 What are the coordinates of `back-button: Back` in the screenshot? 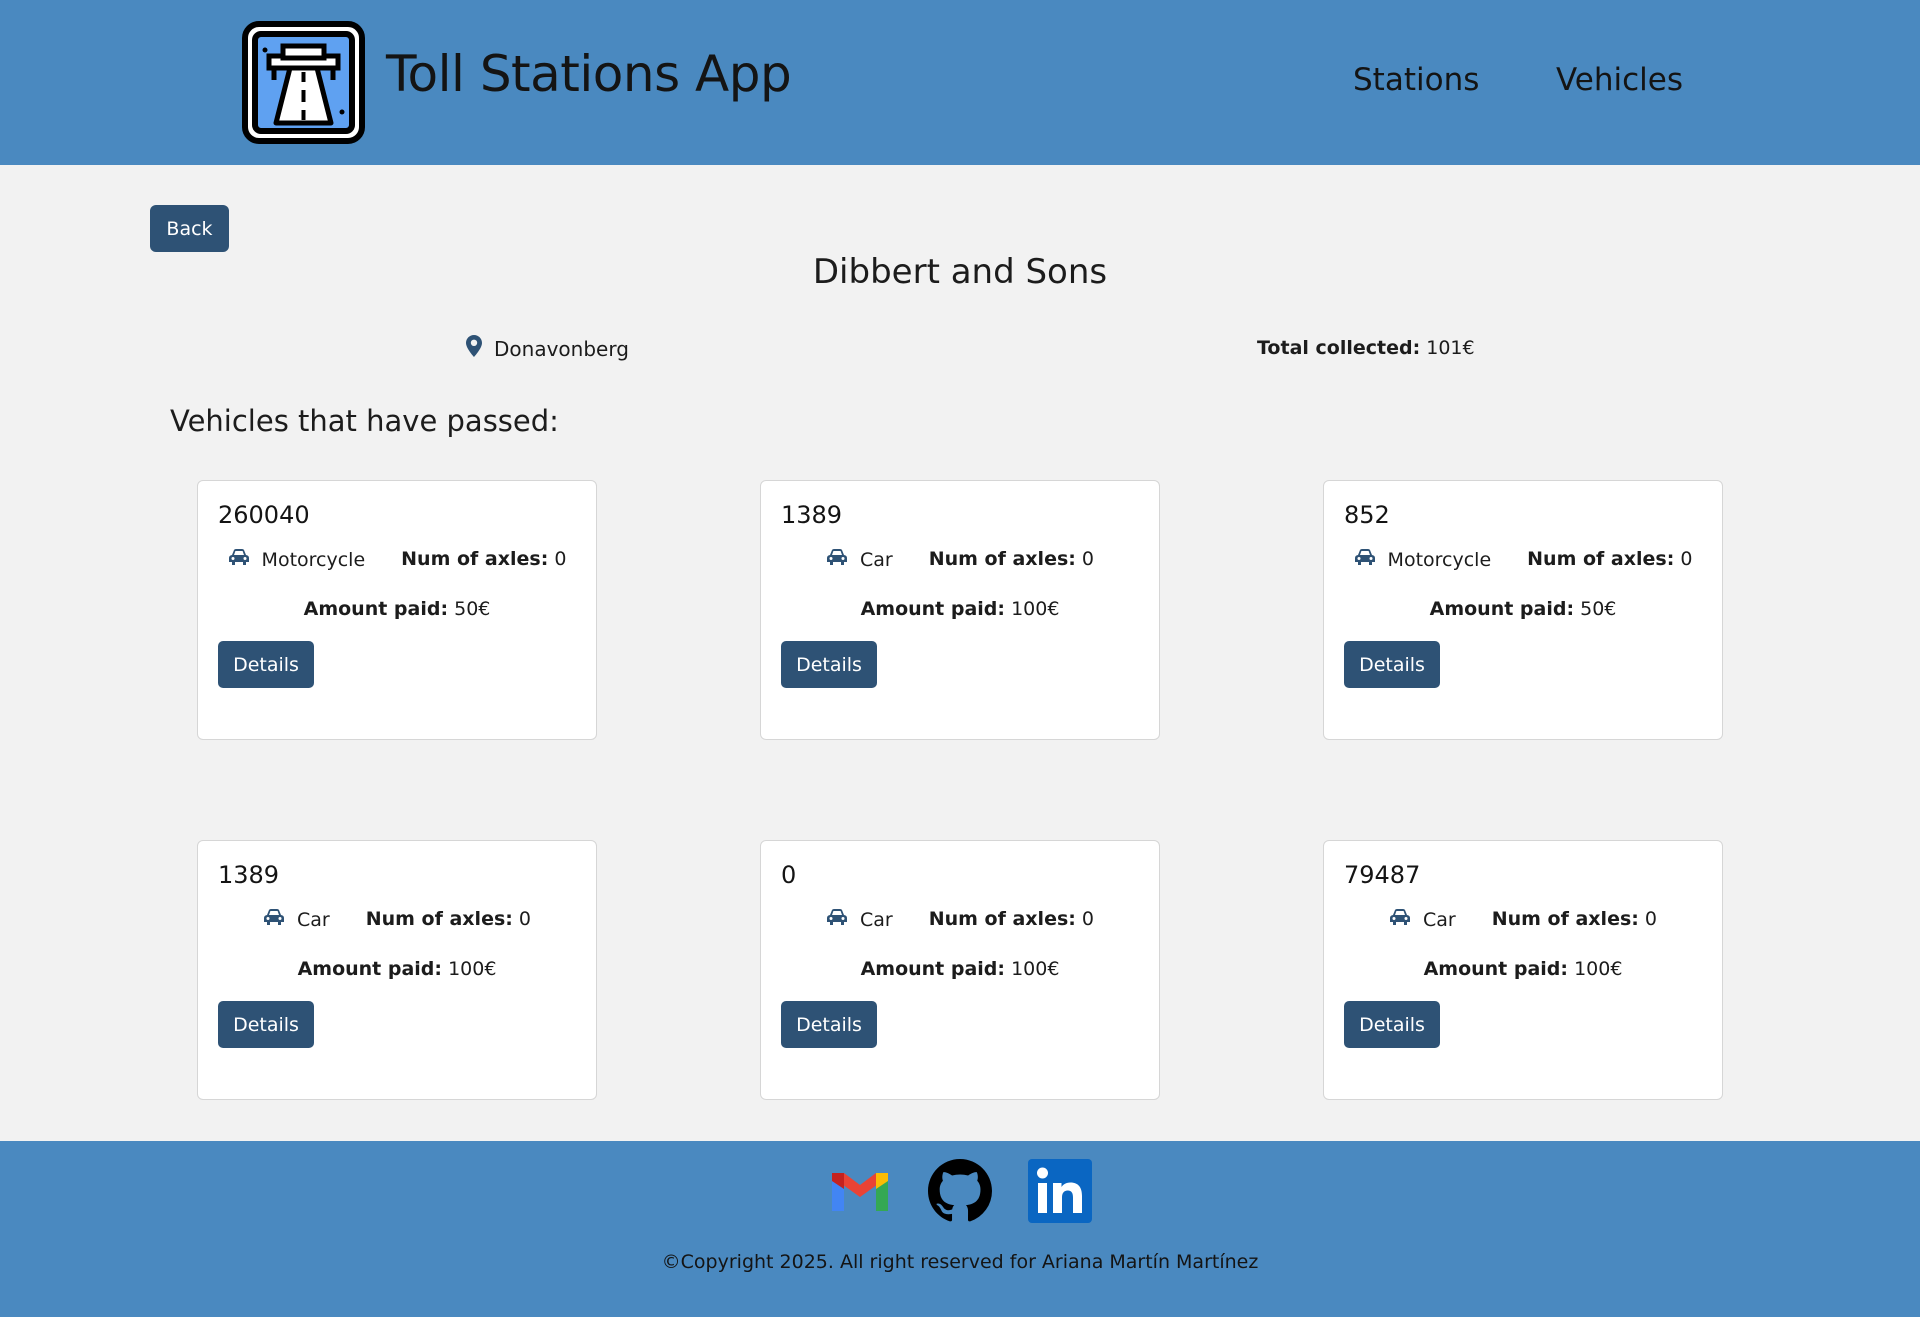 It's located at (189, 228).